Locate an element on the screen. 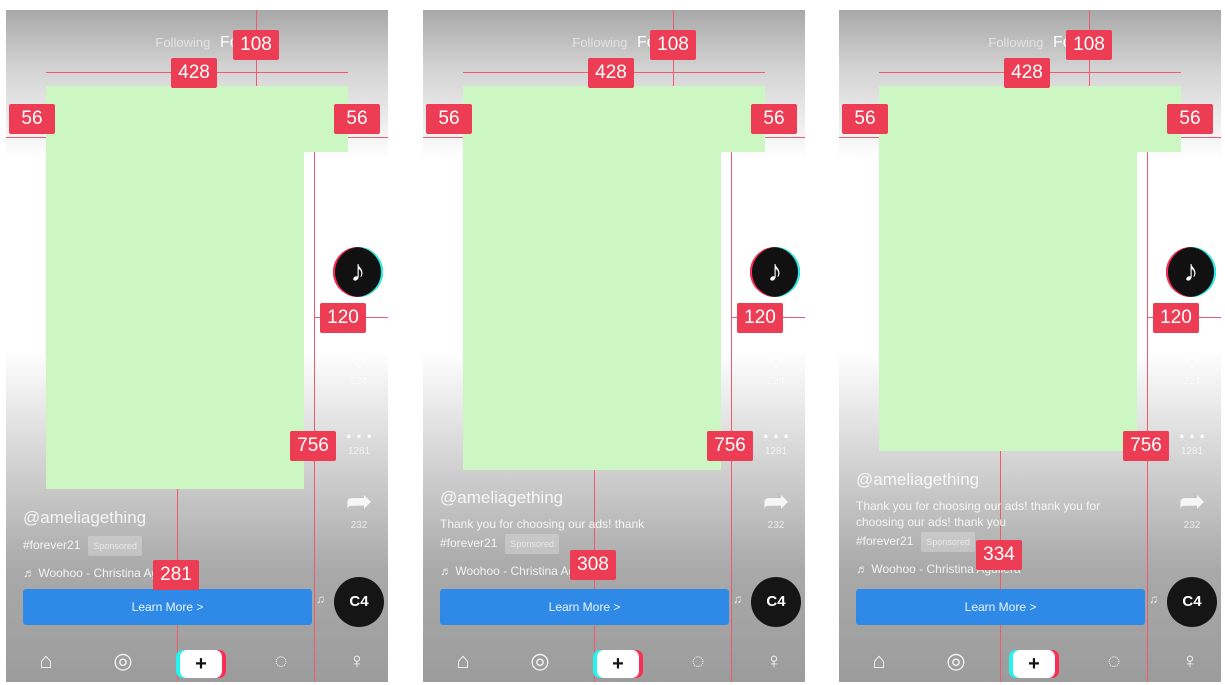 This screenshot has height=685, width=1225. measure-bottom: 308 is located at coordinates (593, 565).